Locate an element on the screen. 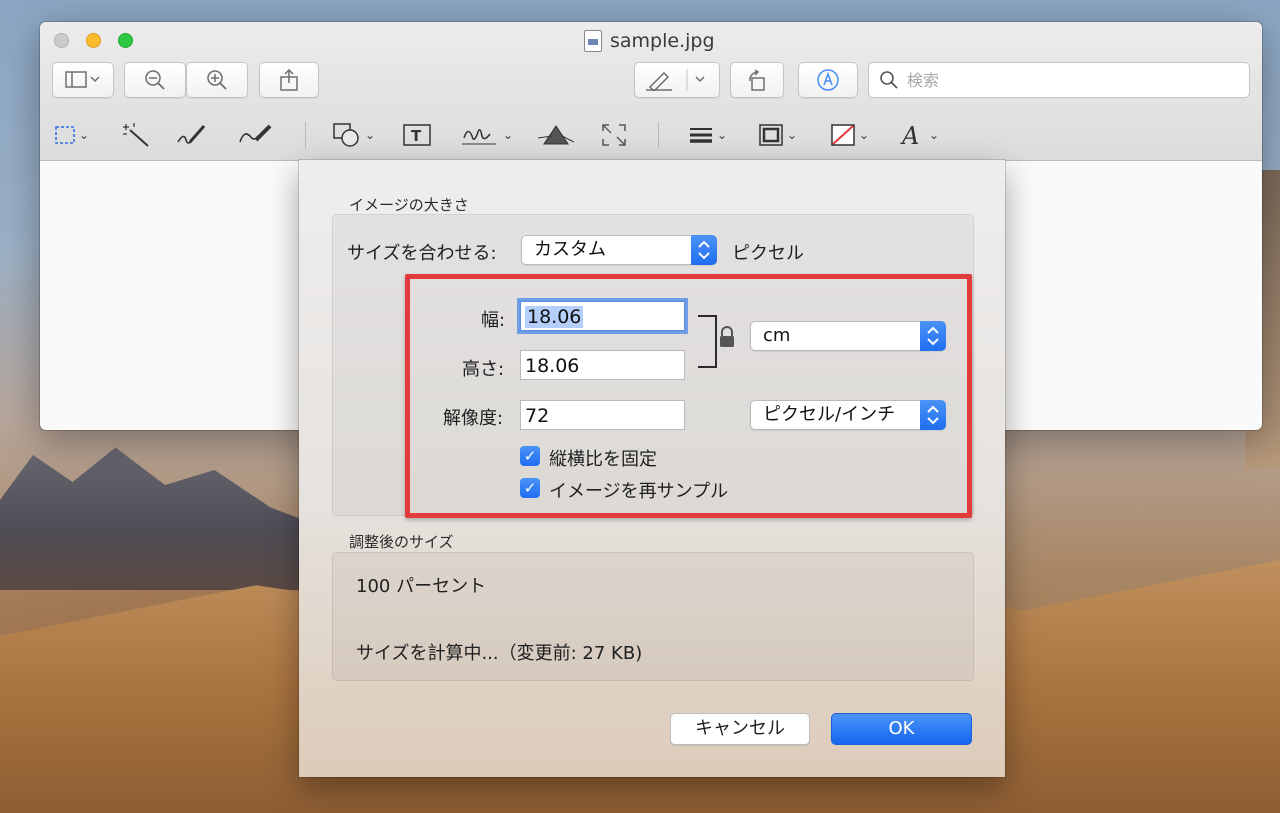 This screenshot has height=813, width=1280. sign-tool: ⌄ is located at coordinates (486, 135).